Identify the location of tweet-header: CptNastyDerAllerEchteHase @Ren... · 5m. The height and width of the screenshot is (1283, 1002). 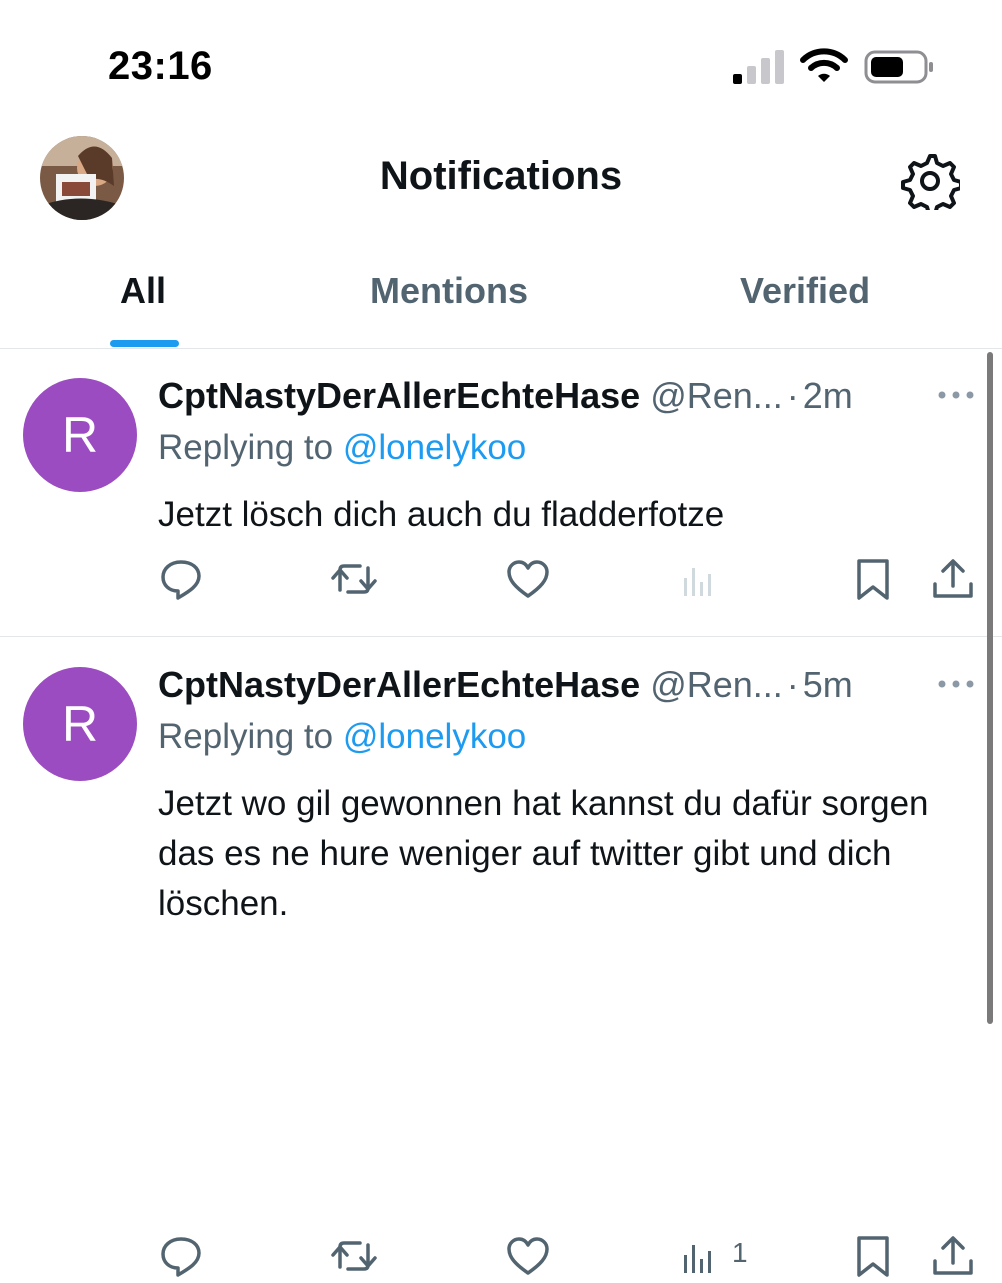
(528, 685).